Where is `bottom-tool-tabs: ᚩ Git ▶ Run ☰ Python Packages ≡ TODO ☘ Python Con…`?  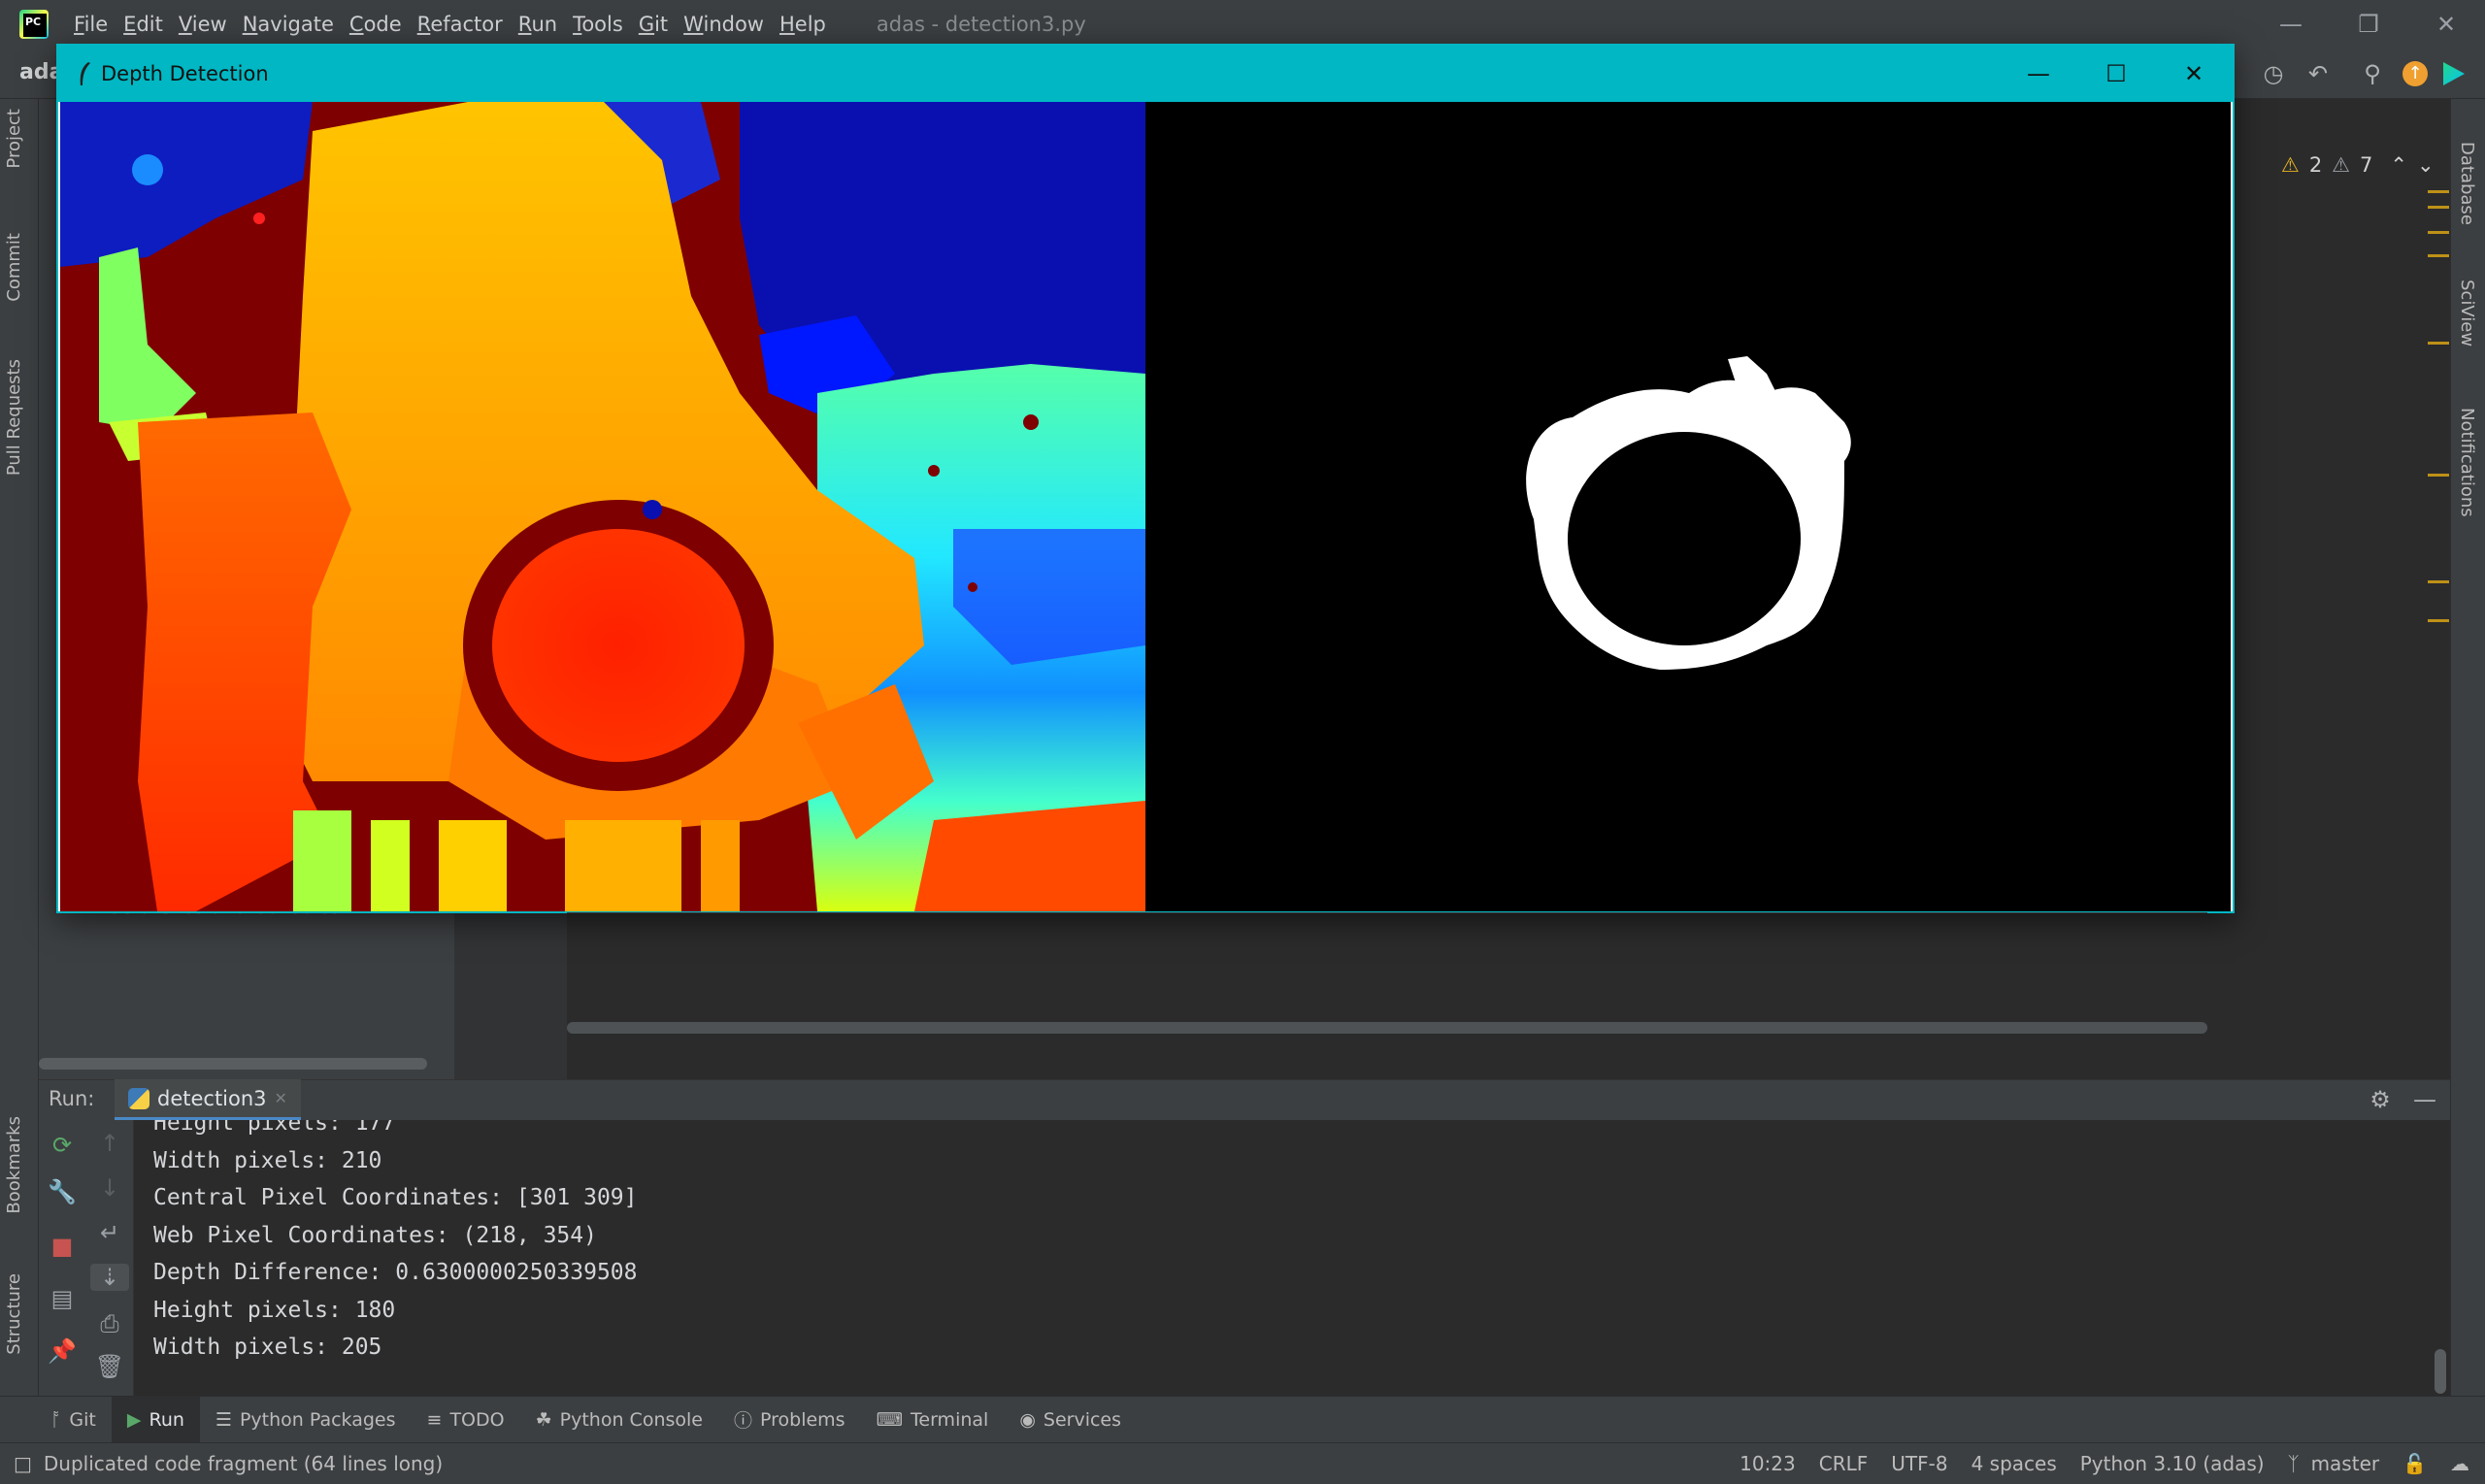
bottom-tool-tabs: ᚩ Git ▶ Run ☰ Python Packages ≡ TODO ☘ Python Con… is located at coordinates (1242, 1419).